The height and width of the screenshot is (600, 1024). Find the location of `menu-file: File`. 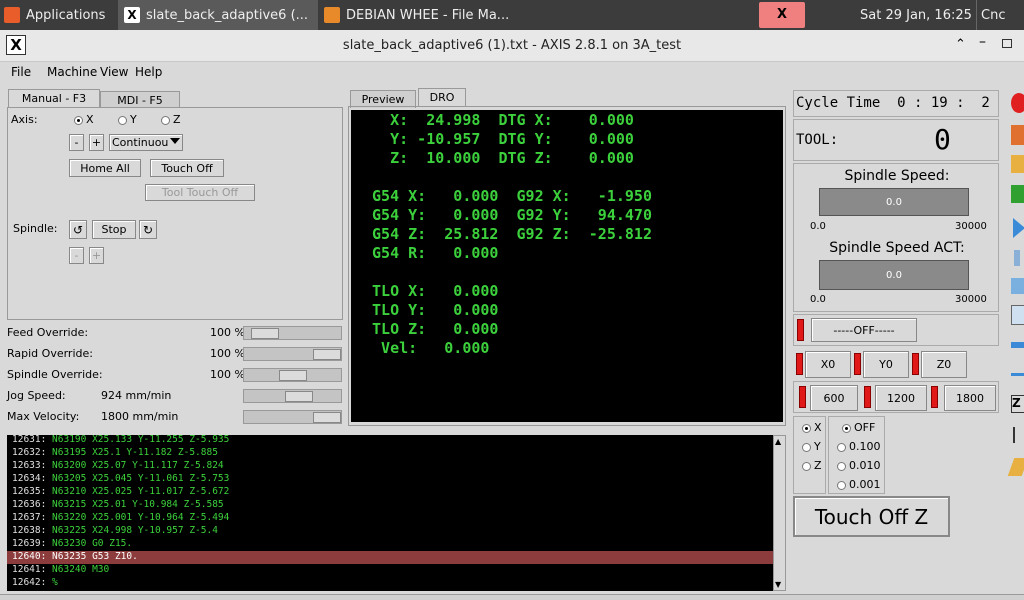

menu-file: File is located at coordinates (21, 72).